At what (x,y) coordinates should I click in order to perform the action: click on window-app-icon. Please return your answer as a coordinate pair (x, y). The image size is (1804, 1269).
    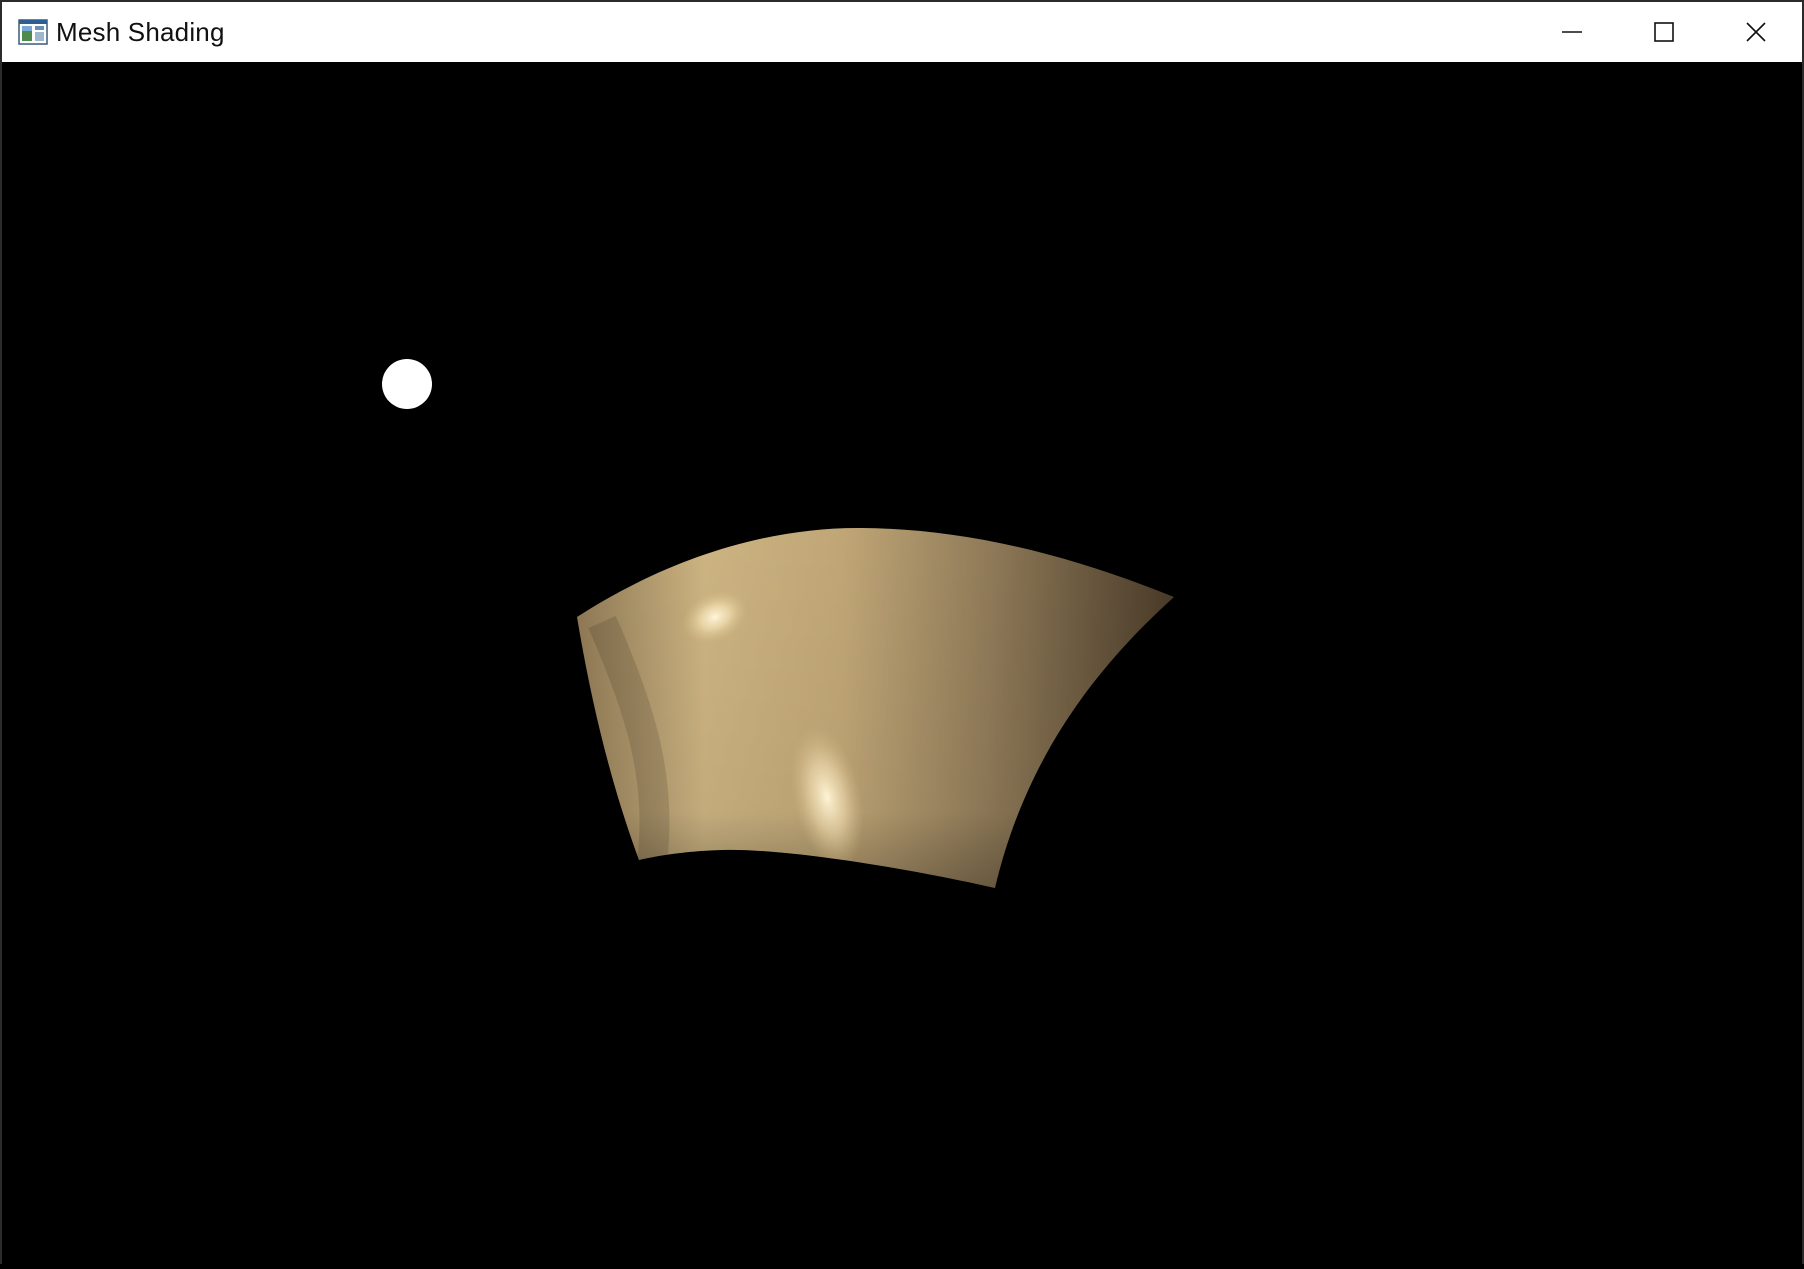
    Looking at the image, I should click on (33, 32).